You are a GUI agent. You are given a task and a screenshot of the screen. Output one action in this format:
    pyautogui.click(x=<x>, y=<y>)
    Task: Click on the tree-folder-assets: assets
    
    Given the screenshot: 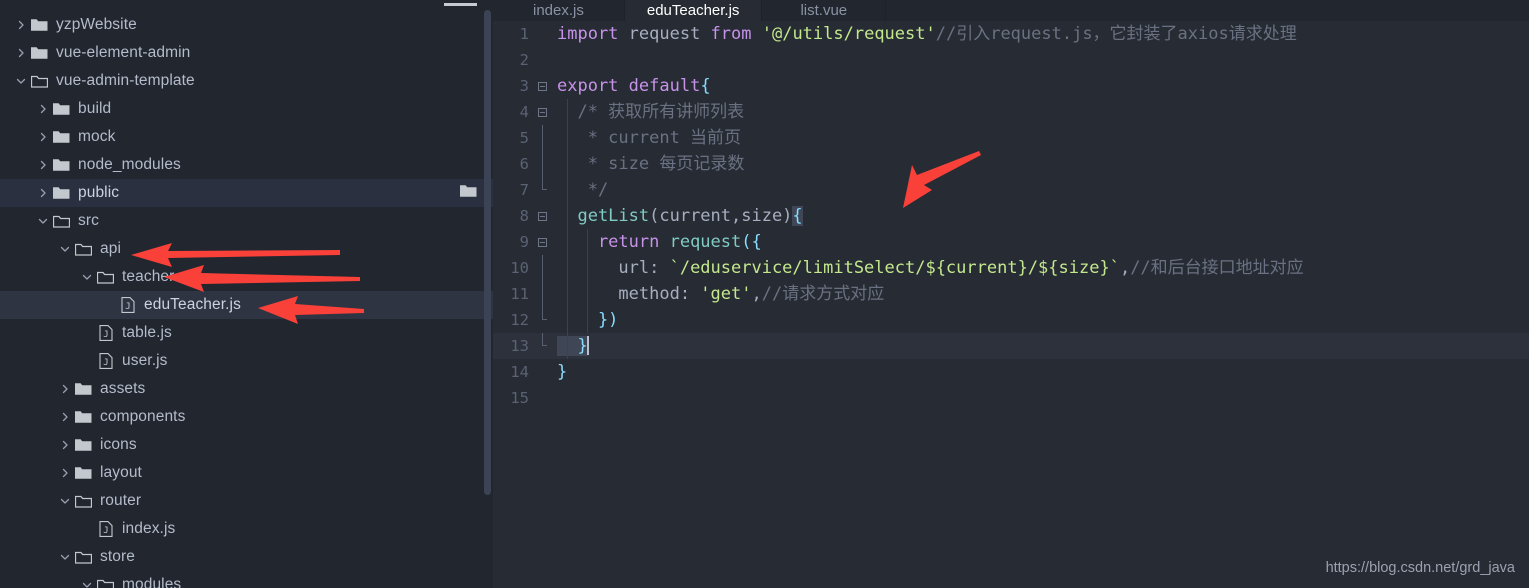 What is the action you would take?
    pyautogui.click(x=246, y=389)
    